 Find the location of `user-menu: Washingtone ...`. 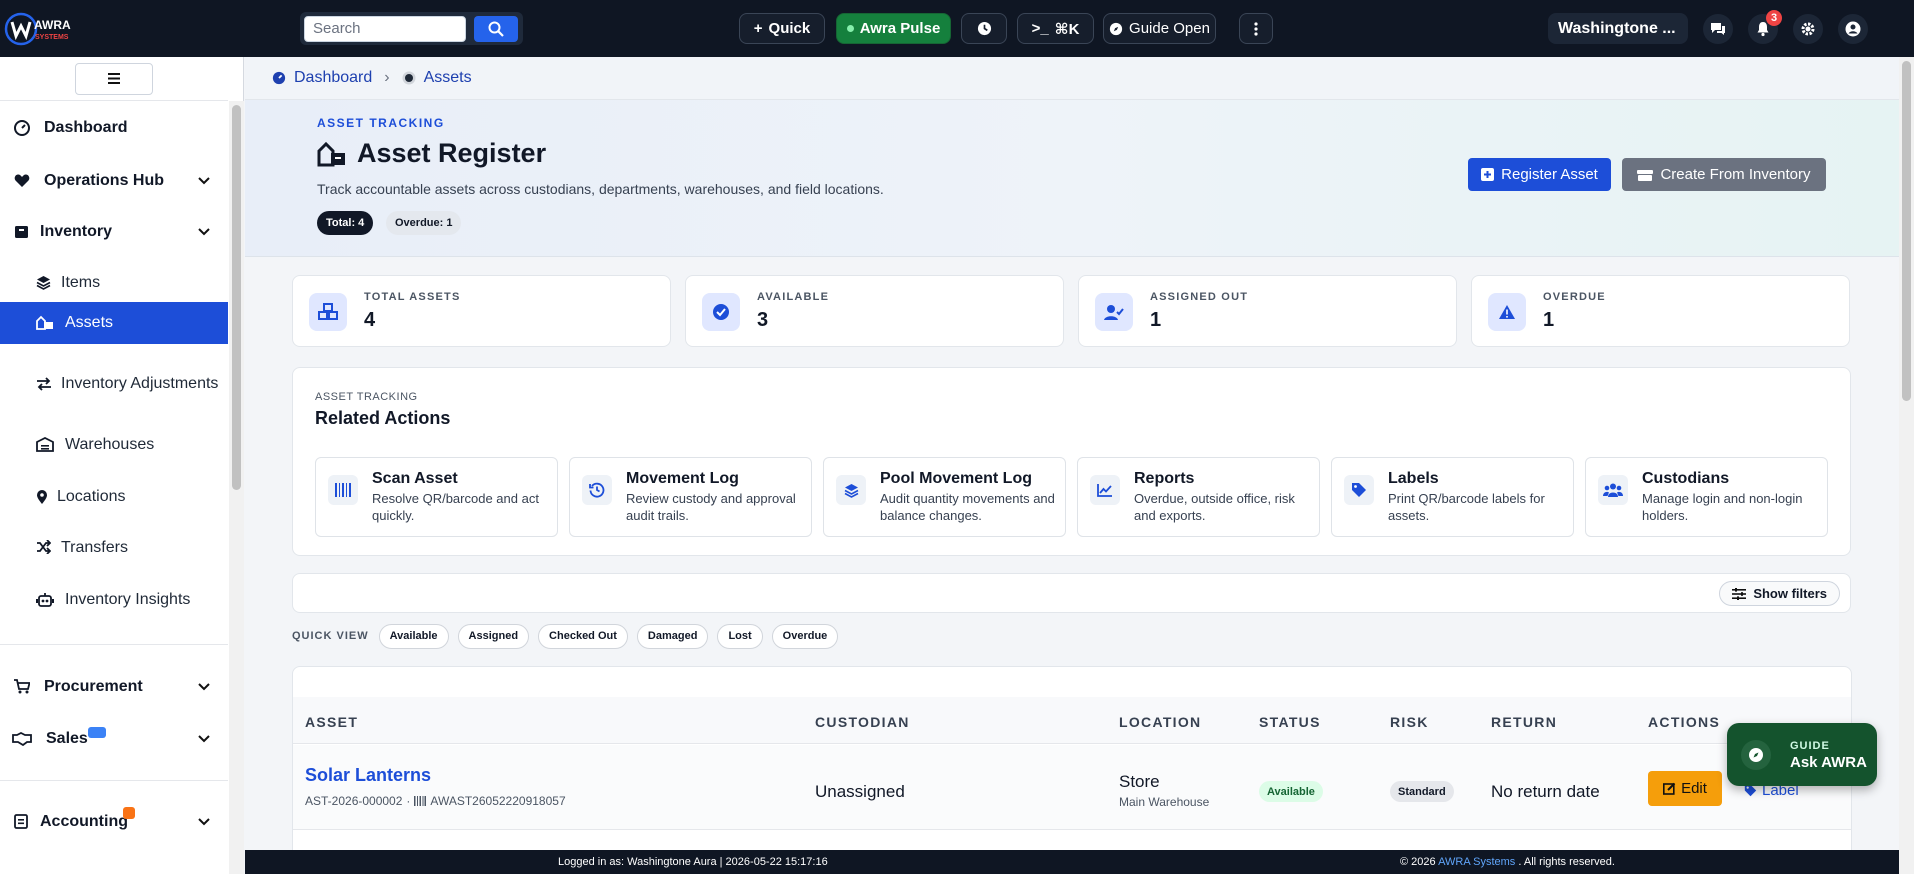

user-menu: Washingtone ... is located at coordinates (1618, 28).